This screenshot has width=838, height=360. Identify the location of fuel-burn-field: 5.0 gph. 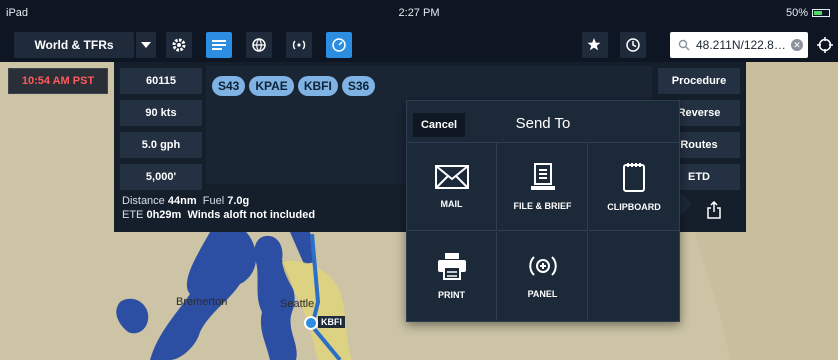
(161, 145).